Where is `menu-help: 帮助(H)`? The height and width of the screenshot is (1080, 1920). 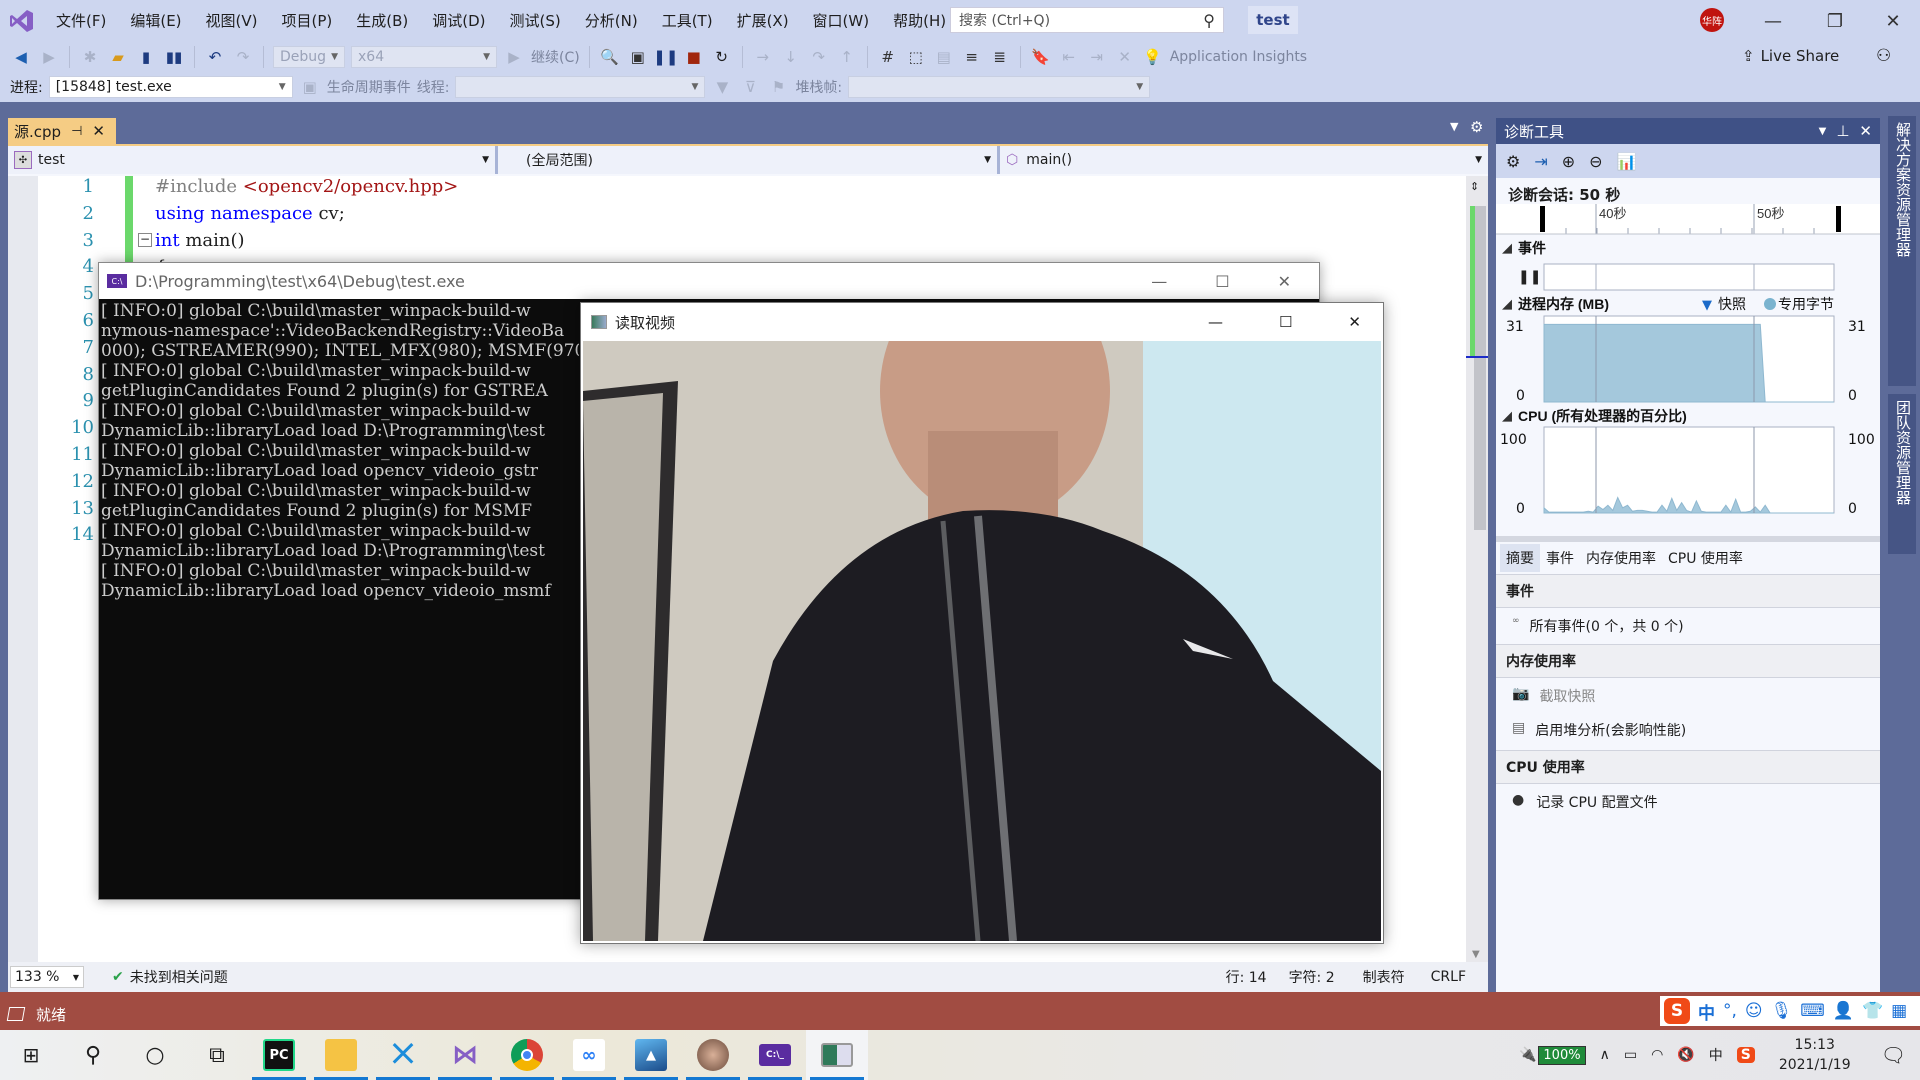
menu-help: 帮助(H) is located at coordinates (919, 21).